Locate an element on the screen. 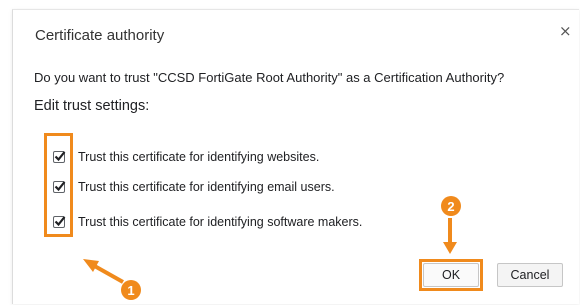 This screenshot has width=580, height=305. arrow-step-1-icon is located at coordinates (103, 271).